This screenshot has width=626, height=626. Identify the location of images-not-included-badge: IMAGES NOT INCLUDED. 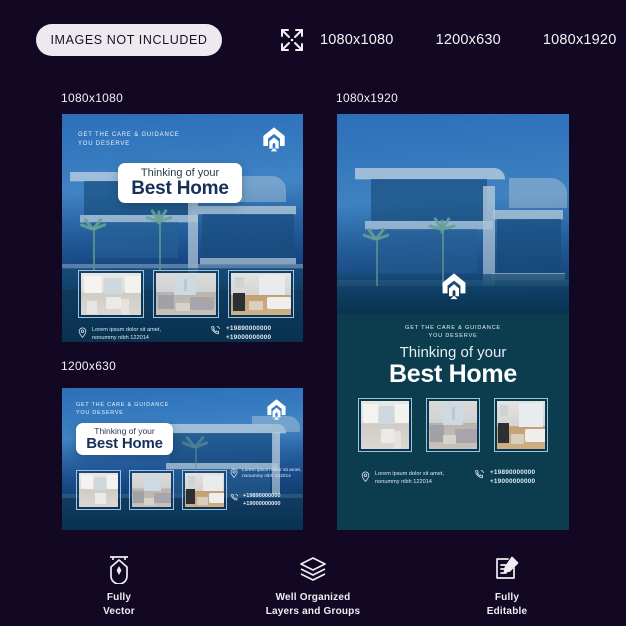
(129, 40).